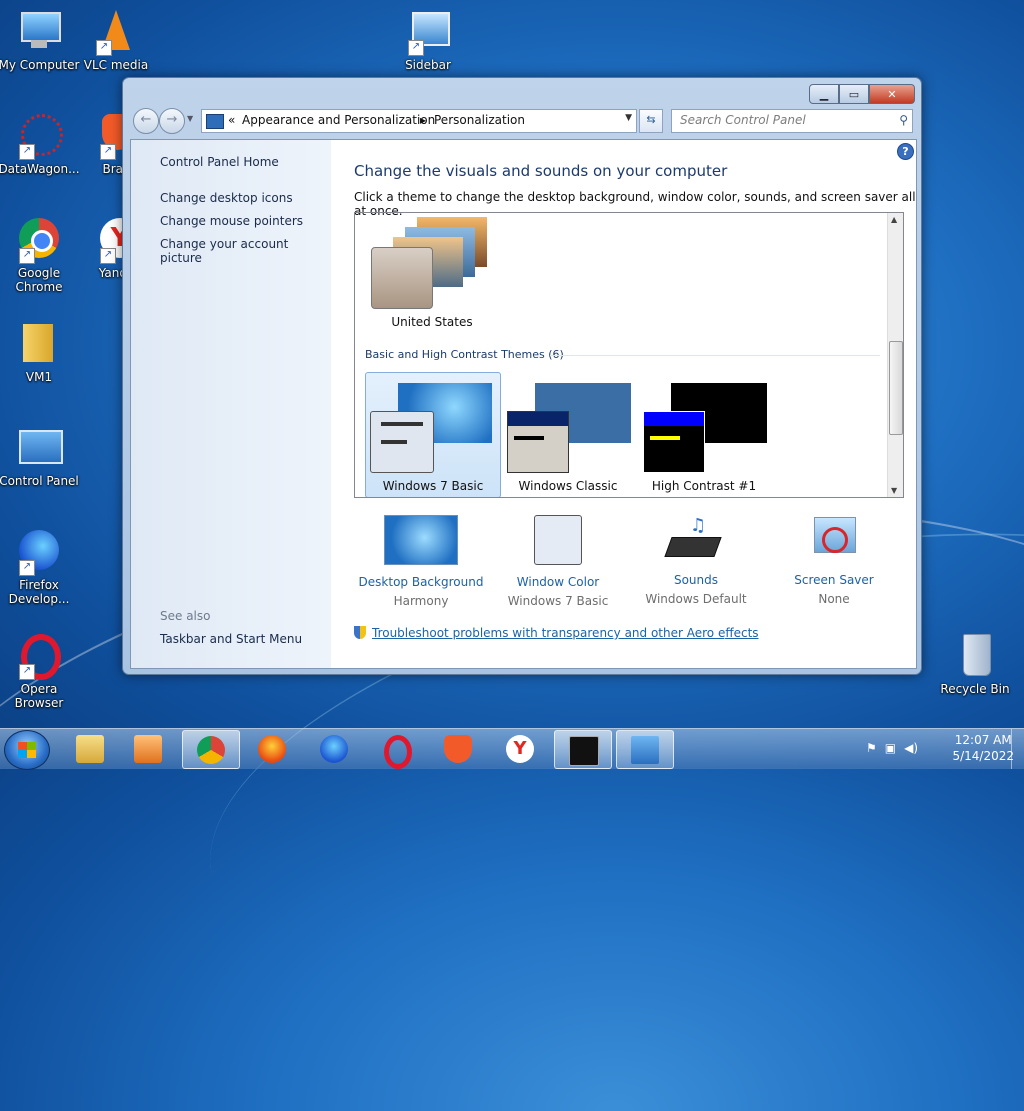 This screenshot has width=1024, height=1111. I want to click on control-panel-home-link: Control Panel Home, so click(219, 162).